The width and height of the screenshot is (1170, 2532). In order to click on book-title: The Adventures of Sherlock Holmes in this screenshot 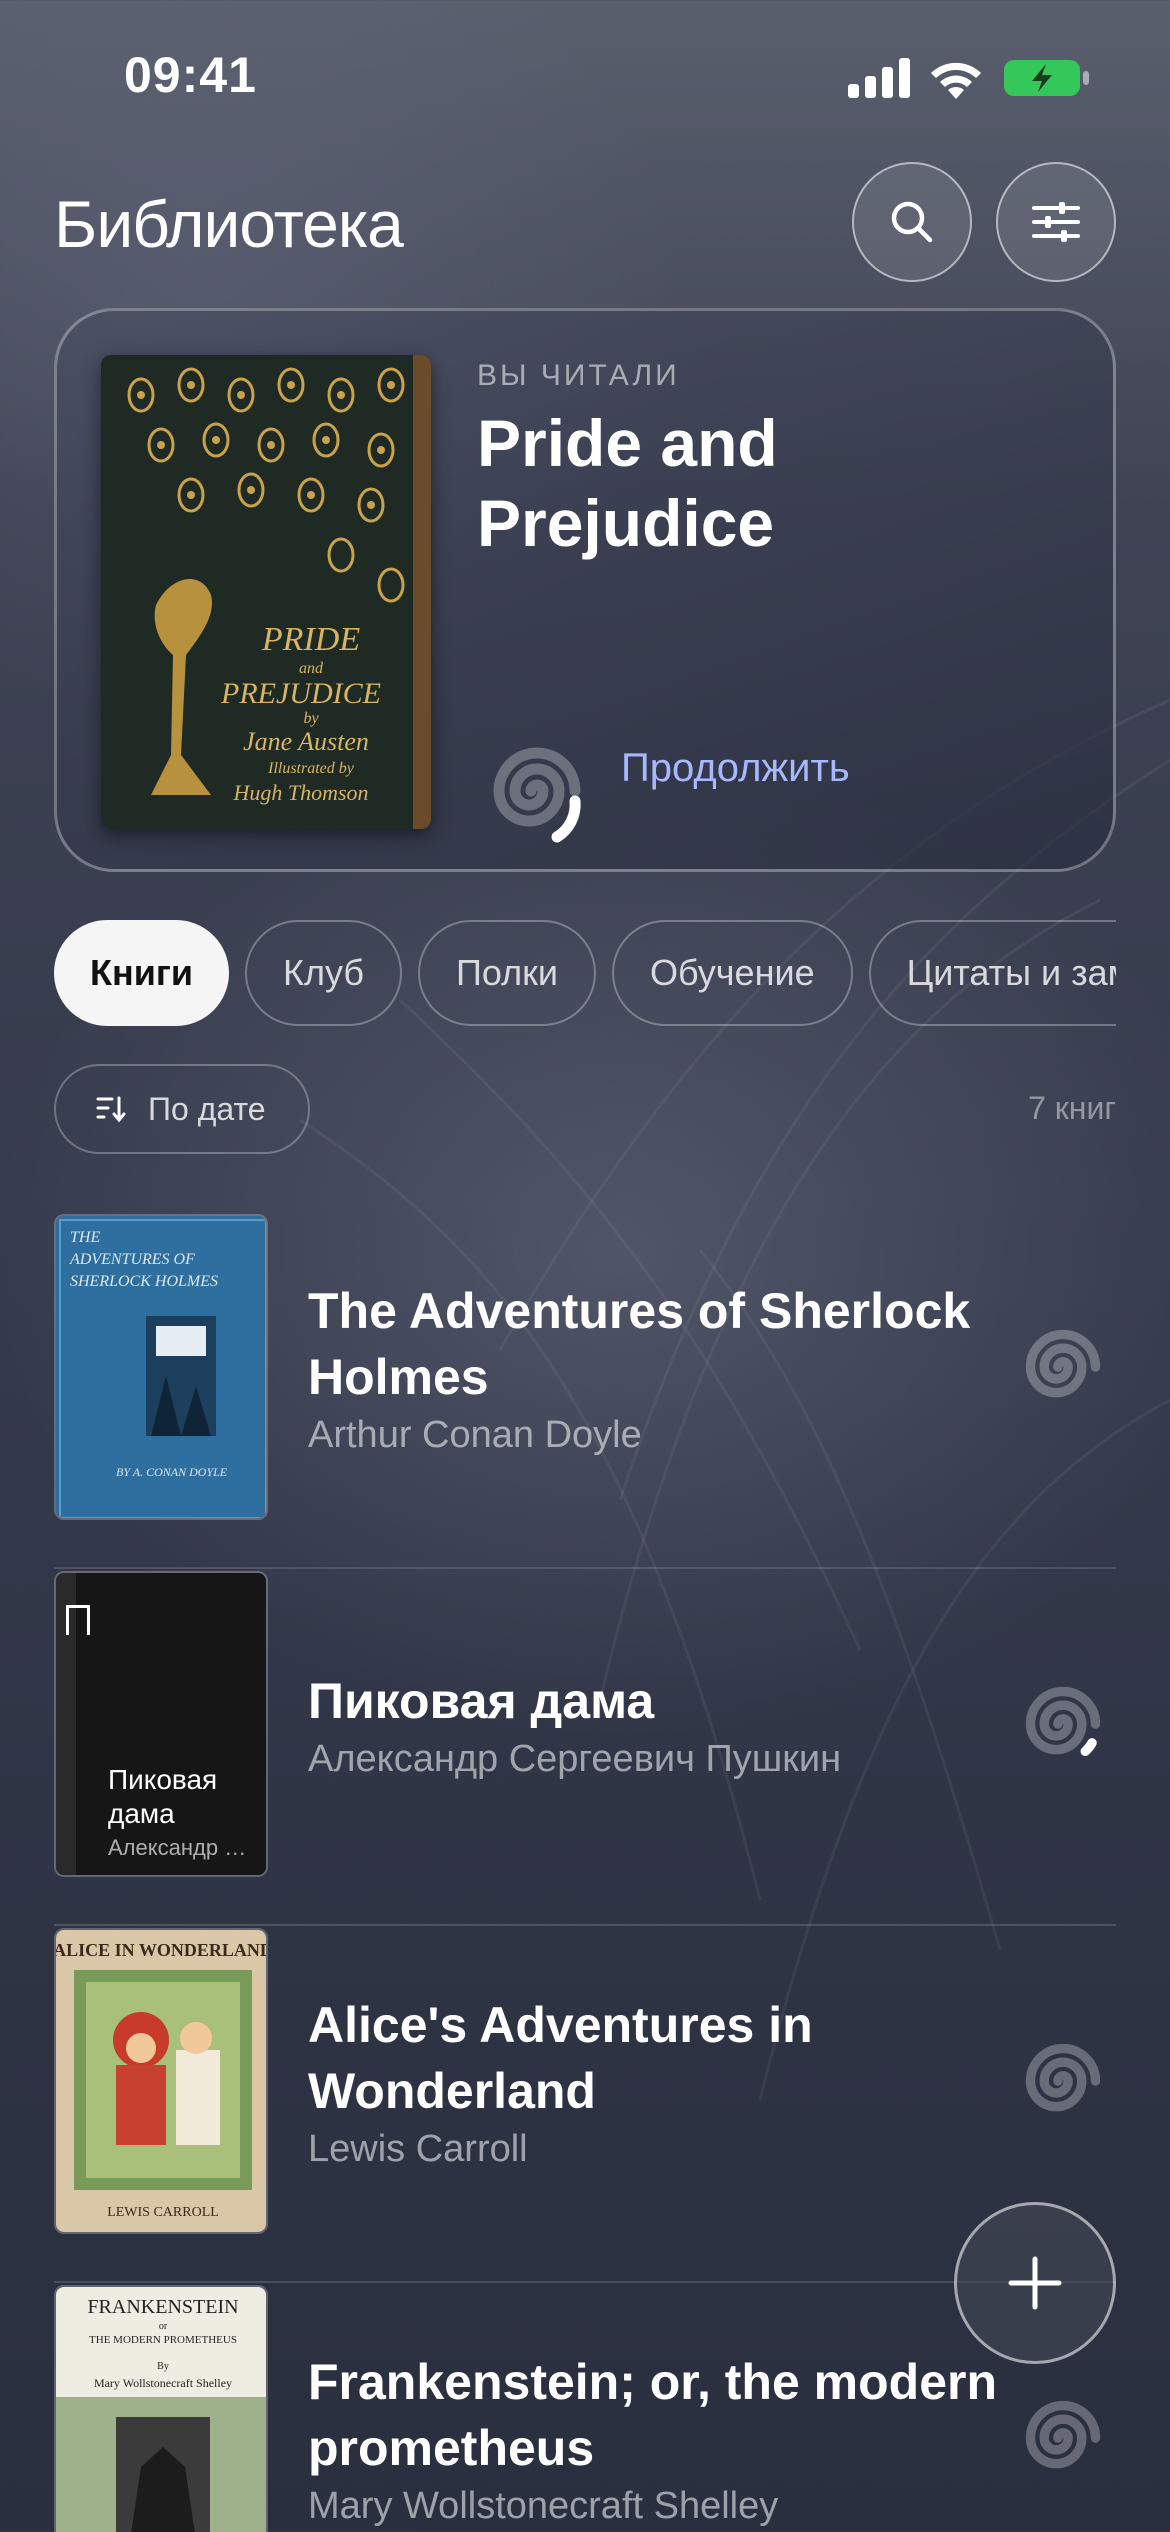, I will do `click(639, 1343)`.